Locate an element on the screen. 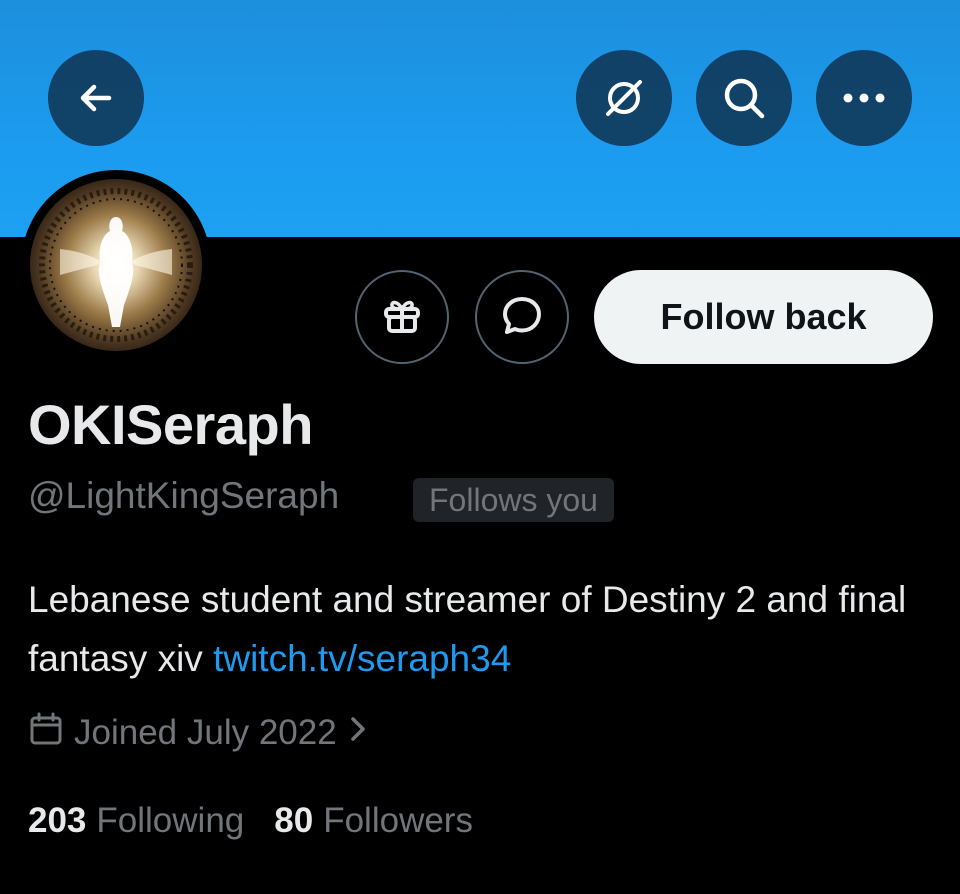 Image resolution: width=960 pixels, height=894 pixels. calendar-icon is located at coordinates (46, 733).